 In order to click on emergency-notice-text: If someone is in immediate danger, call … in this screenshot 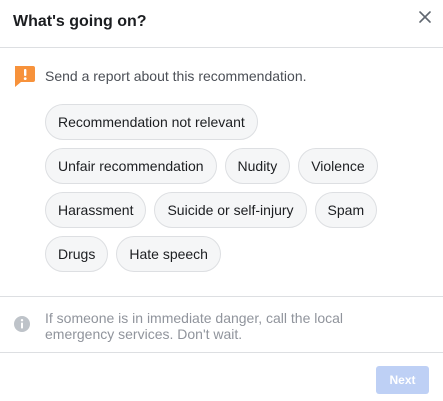, I will do `click(194, 326)`.